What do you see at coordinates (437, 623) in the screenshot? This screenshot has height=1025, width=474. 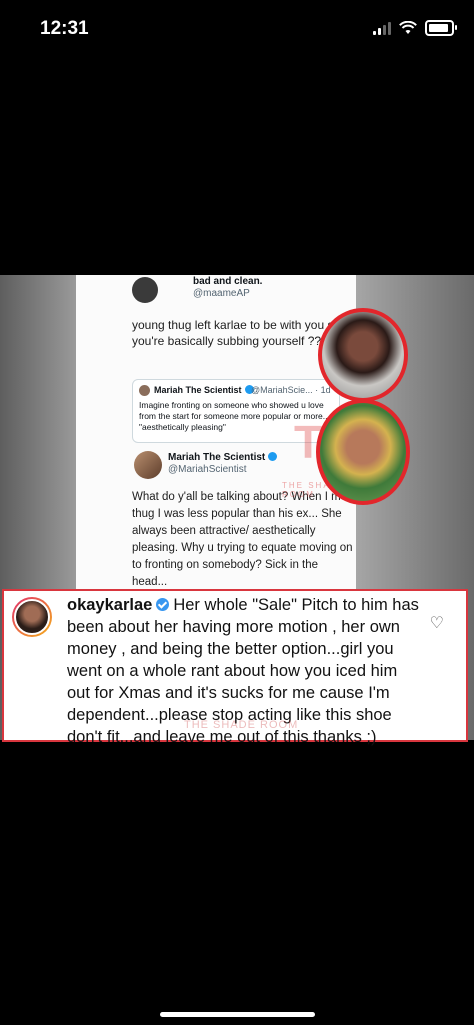 I see `heart-icon: ♡` at bounding box center [437, 623].